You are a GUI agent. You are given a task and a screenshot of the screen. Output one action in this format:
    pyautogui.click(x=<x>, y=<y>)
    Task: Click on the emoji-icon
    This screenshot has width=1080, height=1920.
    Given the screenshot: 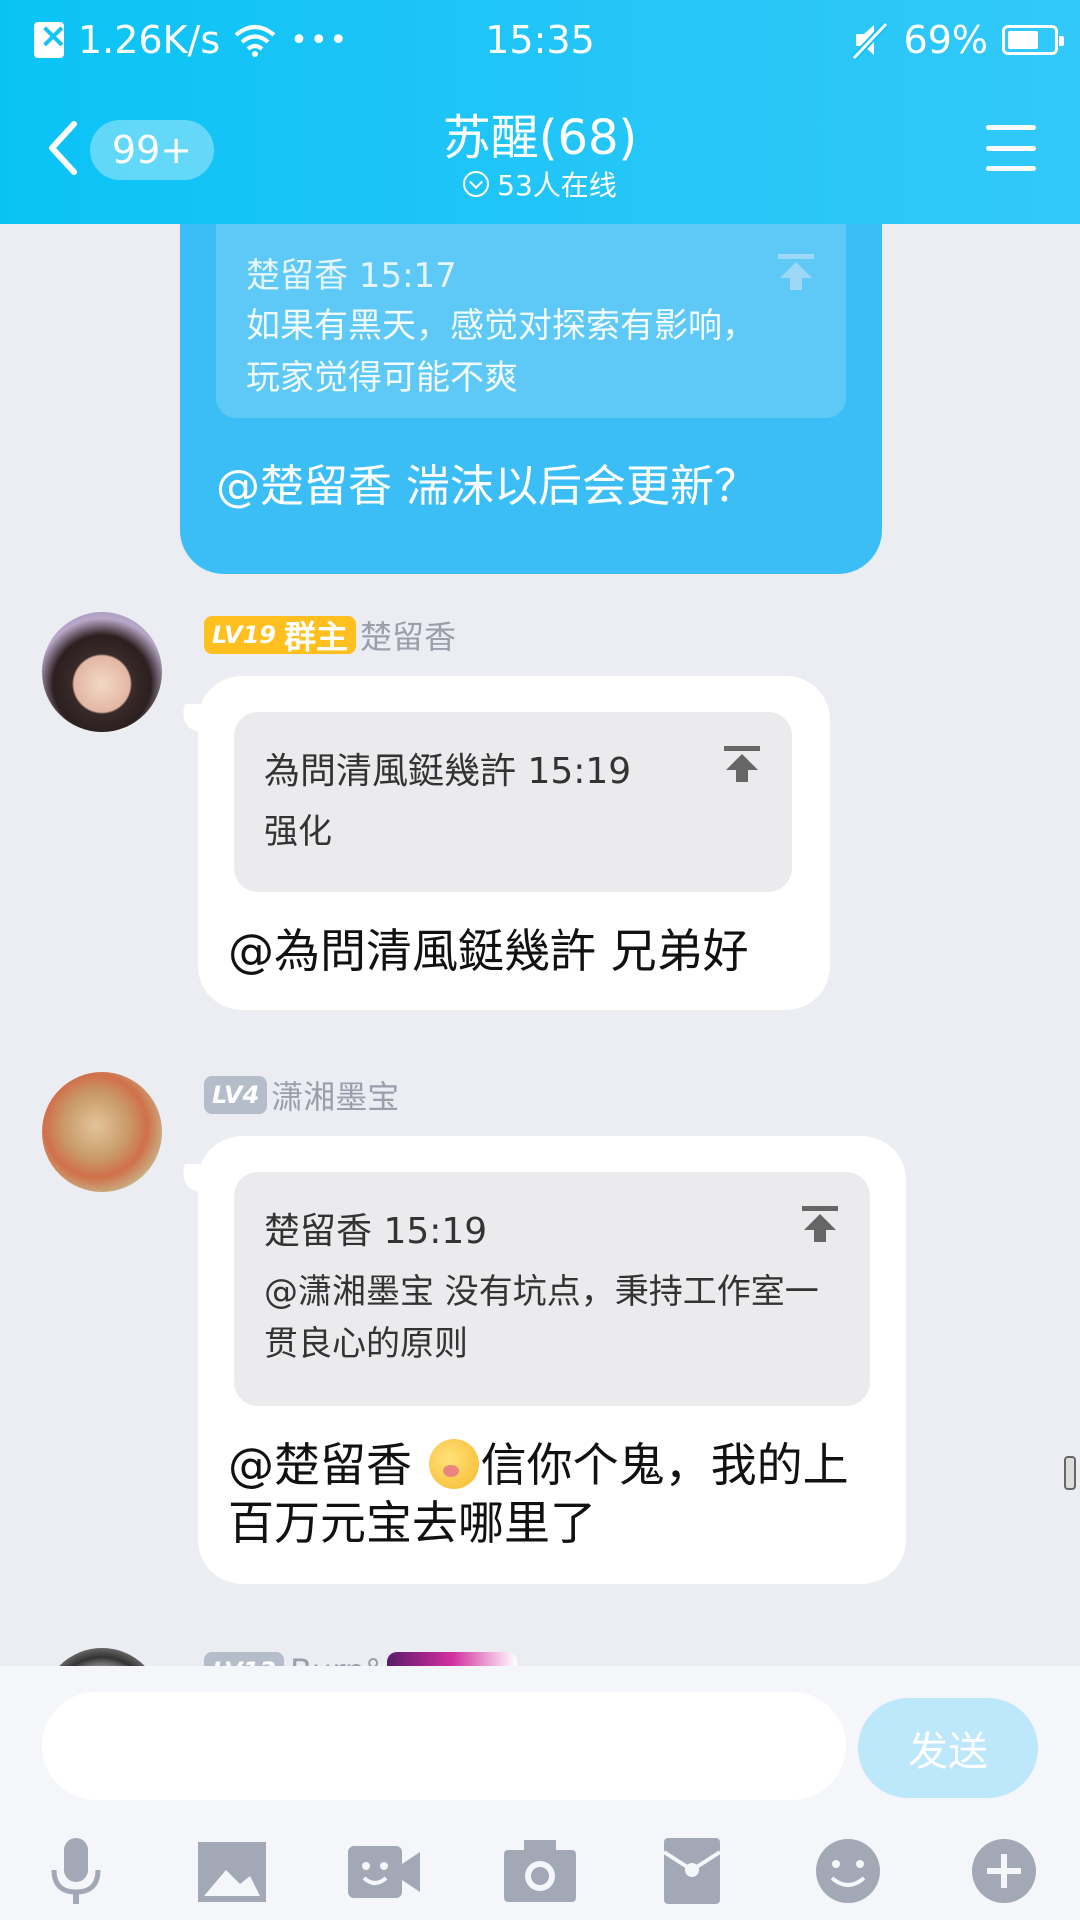 What is the action you would take?
    pyautogui.click(x=848, y=1871)
    